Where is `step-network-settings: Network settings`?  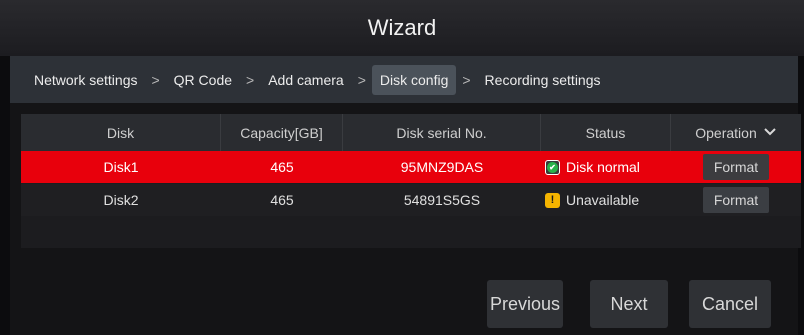
step-network-settings: Network settings is located at coordinates (85, 80).